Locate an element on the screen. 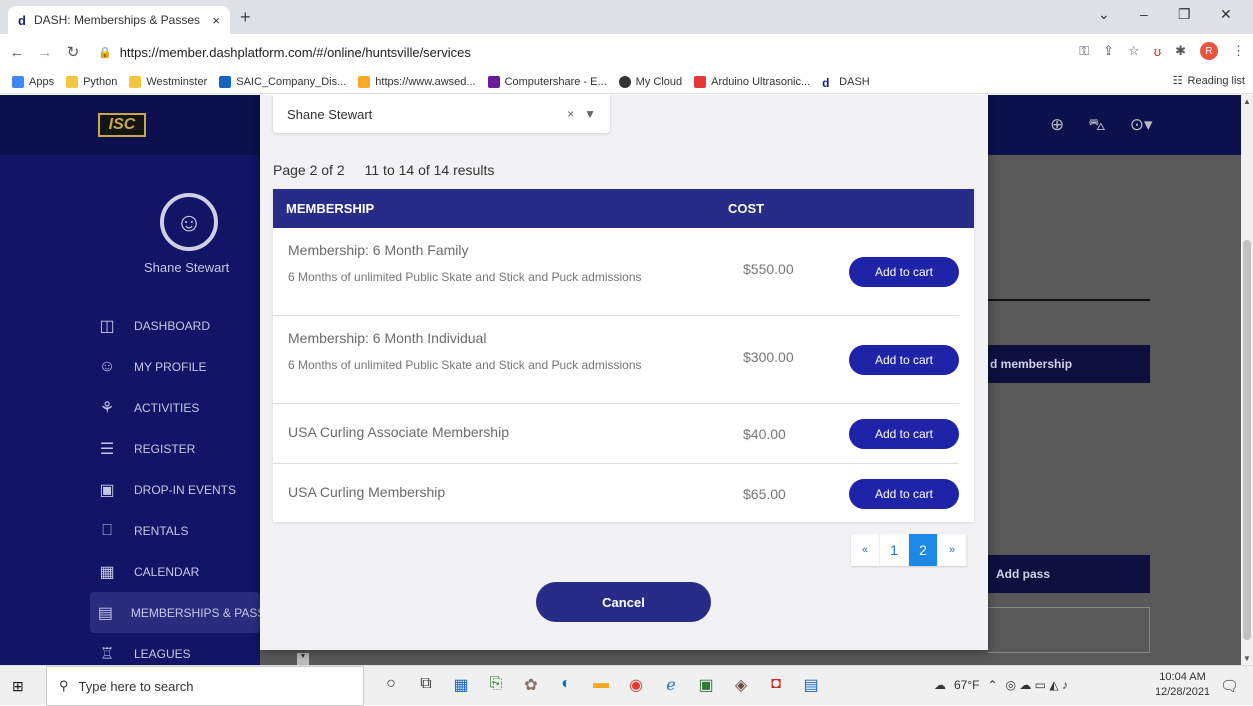 This screenshot has width=1253, height=706. add-membership-button: d membership is located at coordinates (1069, 364).